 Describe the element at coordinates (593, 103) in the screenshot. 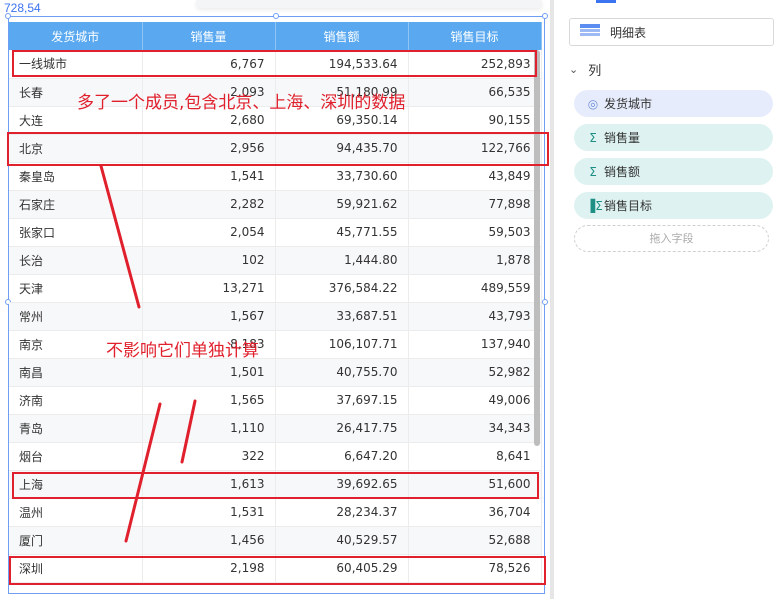

I see `globe-icon: ◎` at that location.